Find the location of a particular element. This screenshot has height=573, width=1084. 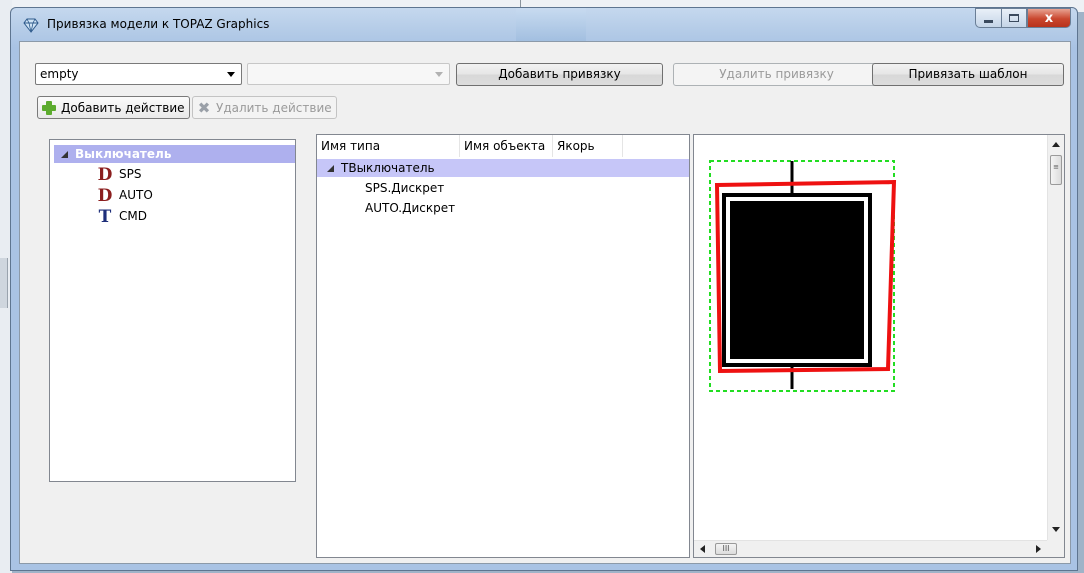

tree-item-label: AUTO is located at coordinates (136, 195).